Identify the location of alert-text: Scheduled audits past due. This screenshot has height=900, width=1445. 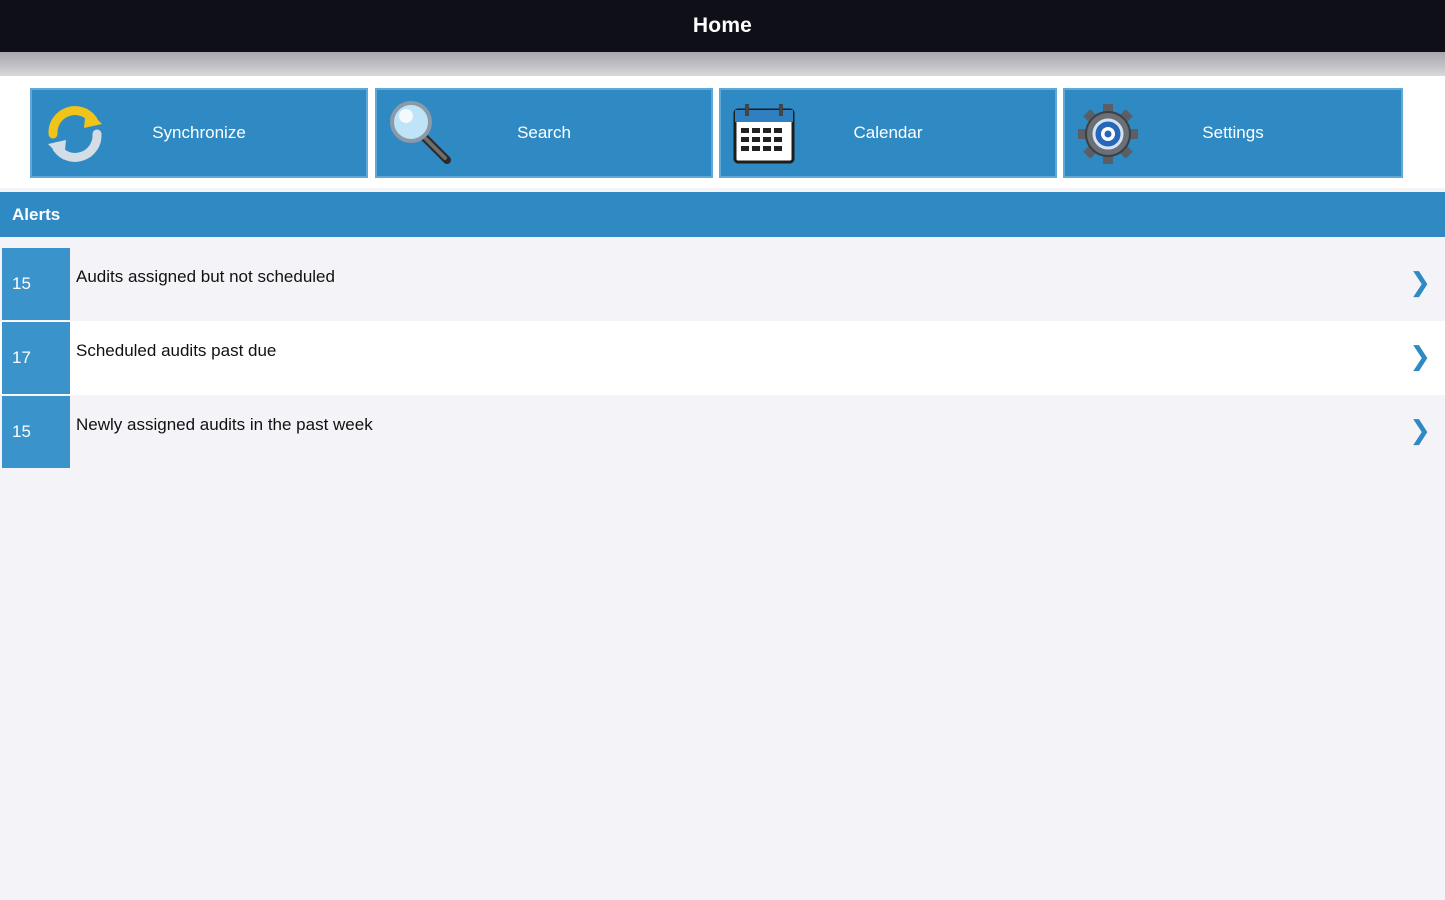
(176, 350).